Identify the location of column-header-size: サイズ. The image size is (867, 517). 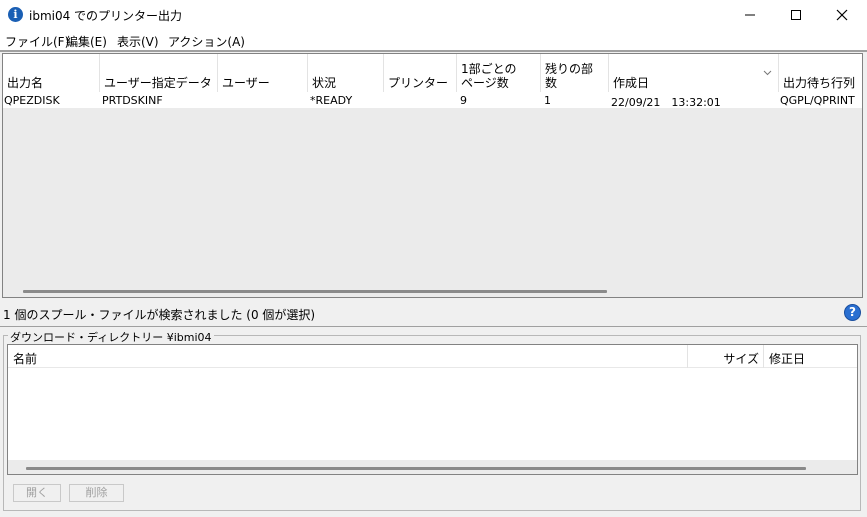
(726, 356).